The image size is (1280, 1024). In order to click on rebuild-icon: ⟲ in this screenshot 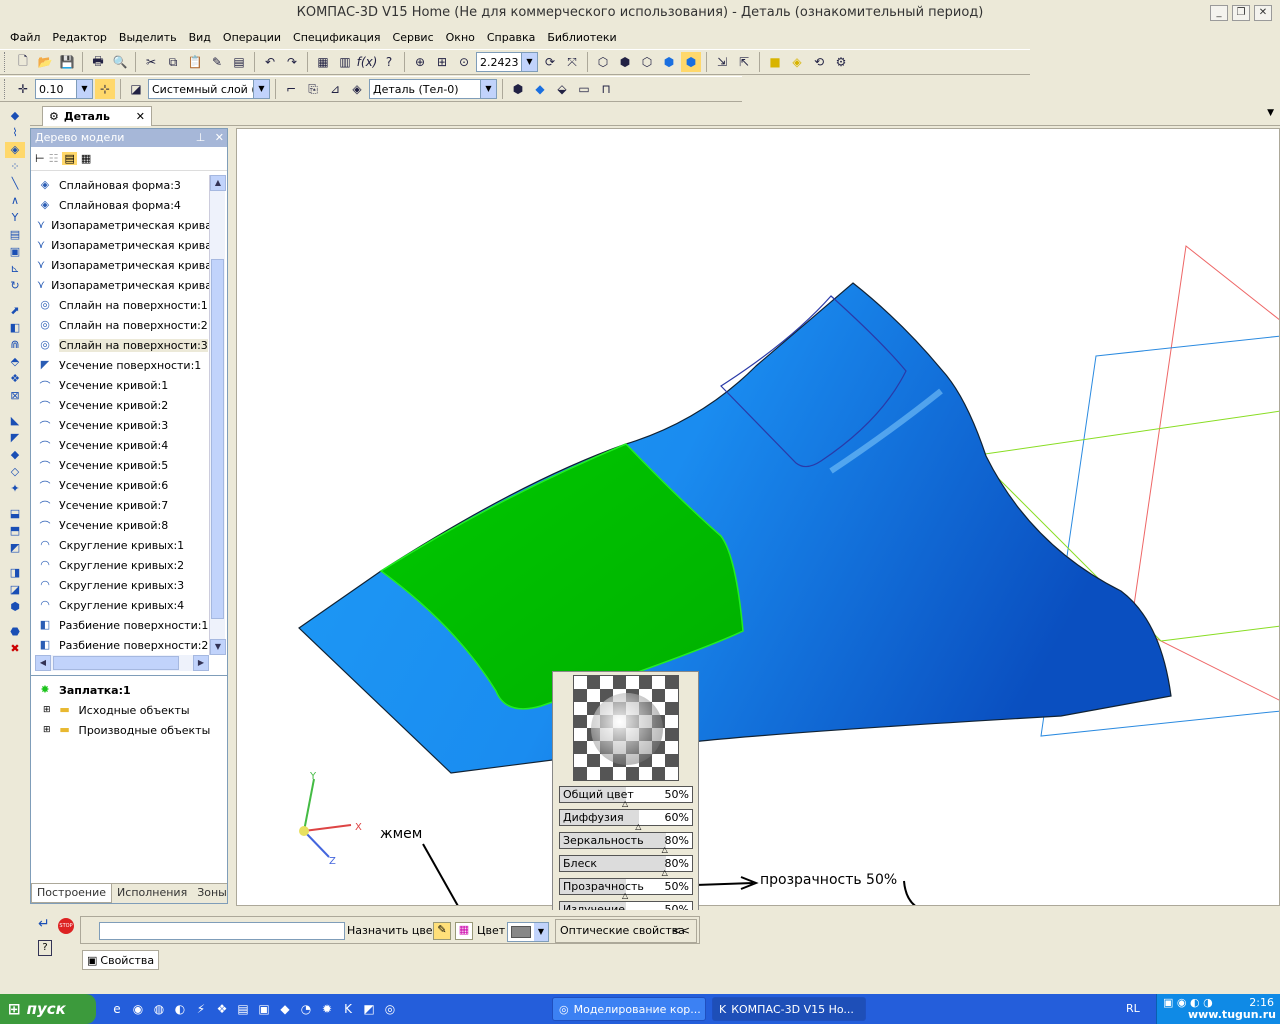, I will do `click(819, 62)`.